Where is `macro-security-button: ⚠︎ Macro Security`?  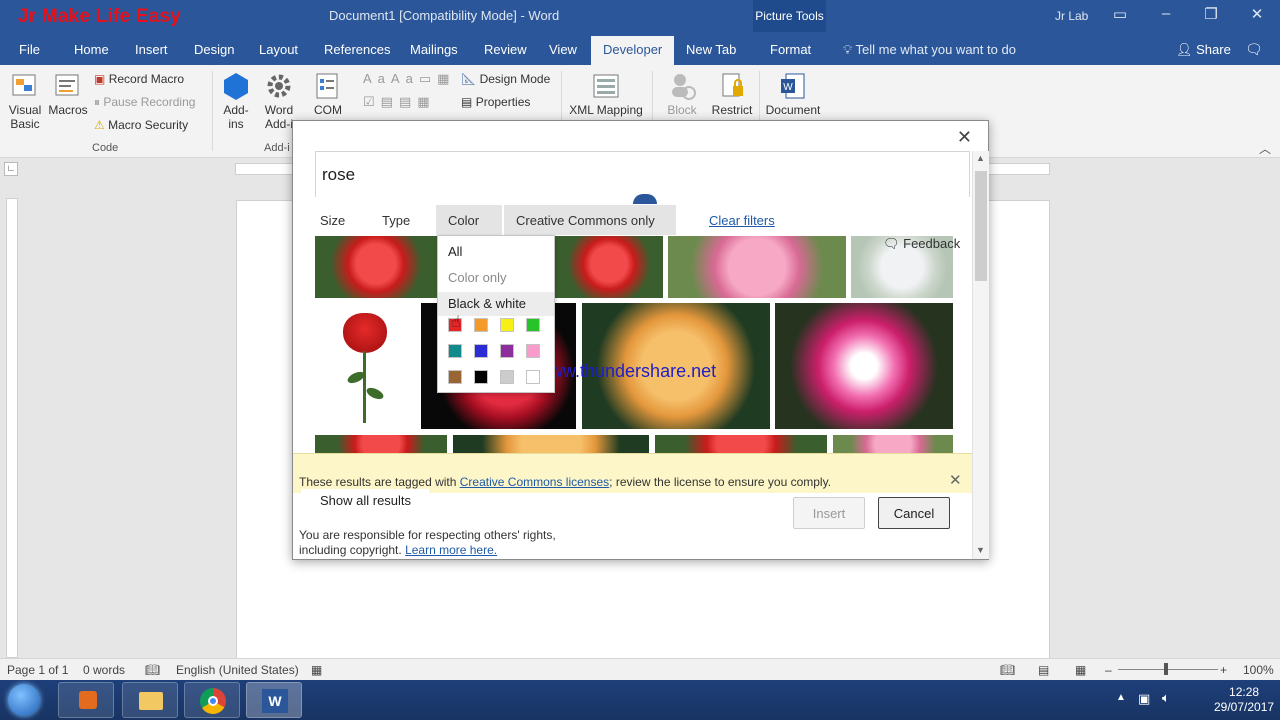 macro-security-button: ⚠︎ Macro Security is located at coordinates (141, 125).